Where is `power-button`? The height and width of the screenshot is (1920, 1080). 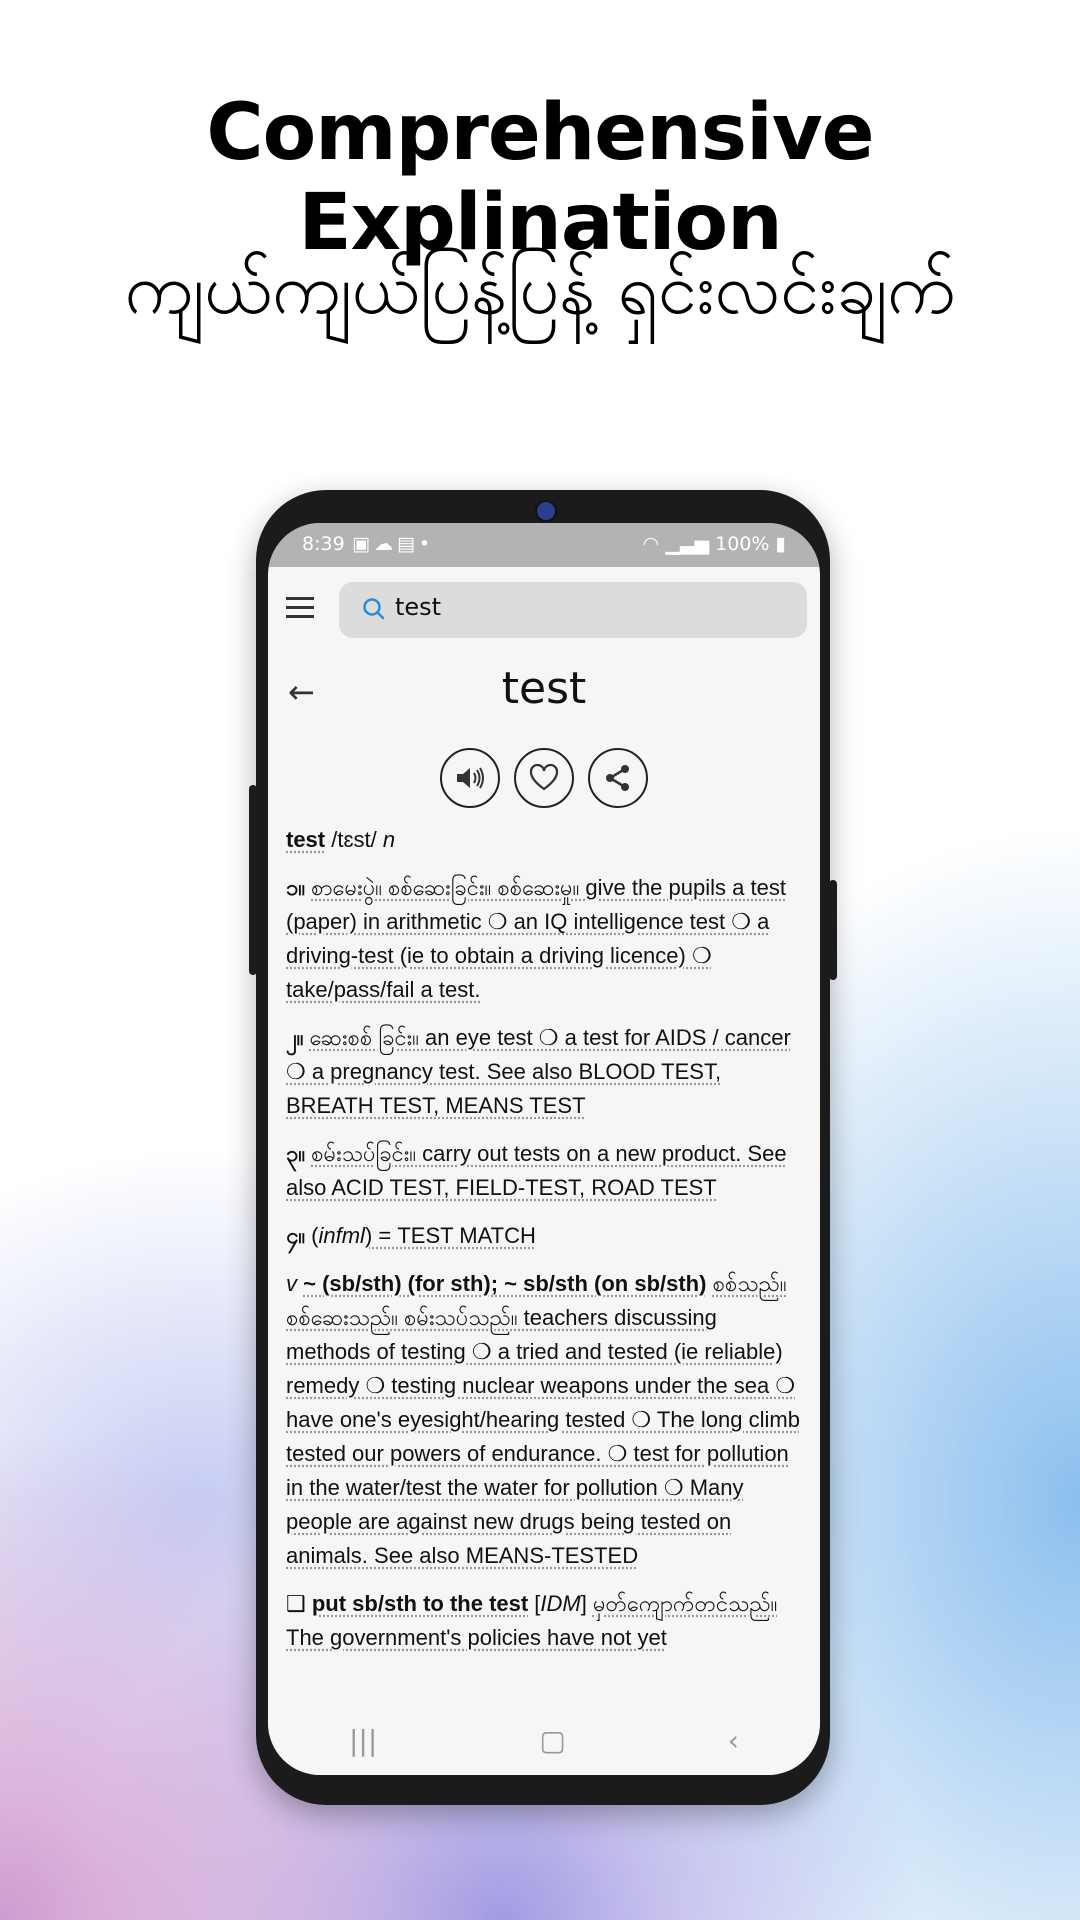 power-button is located at coordinates (833, 930).